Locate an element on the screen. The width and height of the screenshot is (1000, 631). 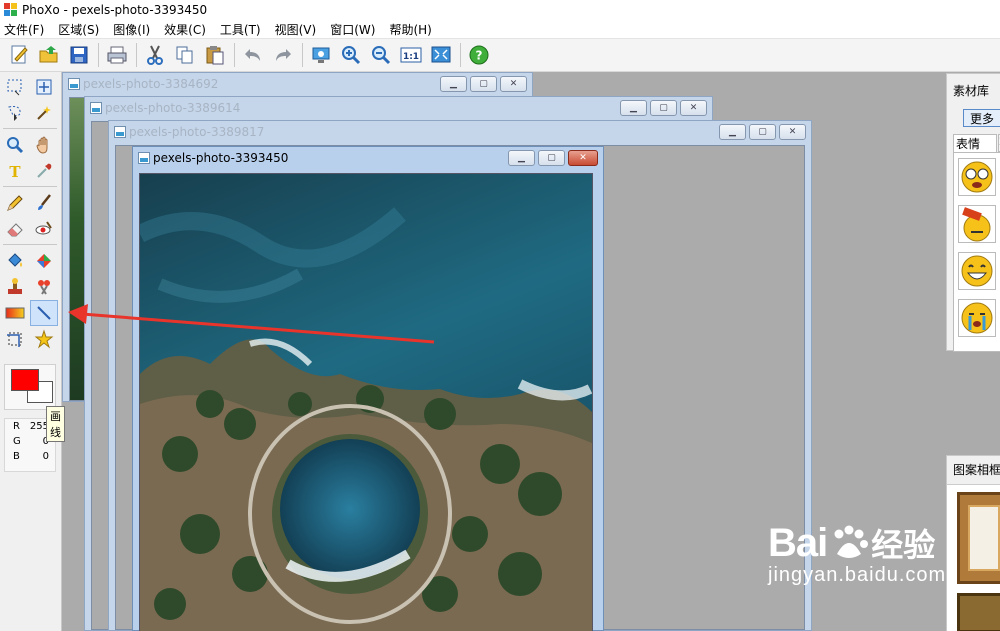
phoxo-logo-icon is located at coordinates (11, 10).